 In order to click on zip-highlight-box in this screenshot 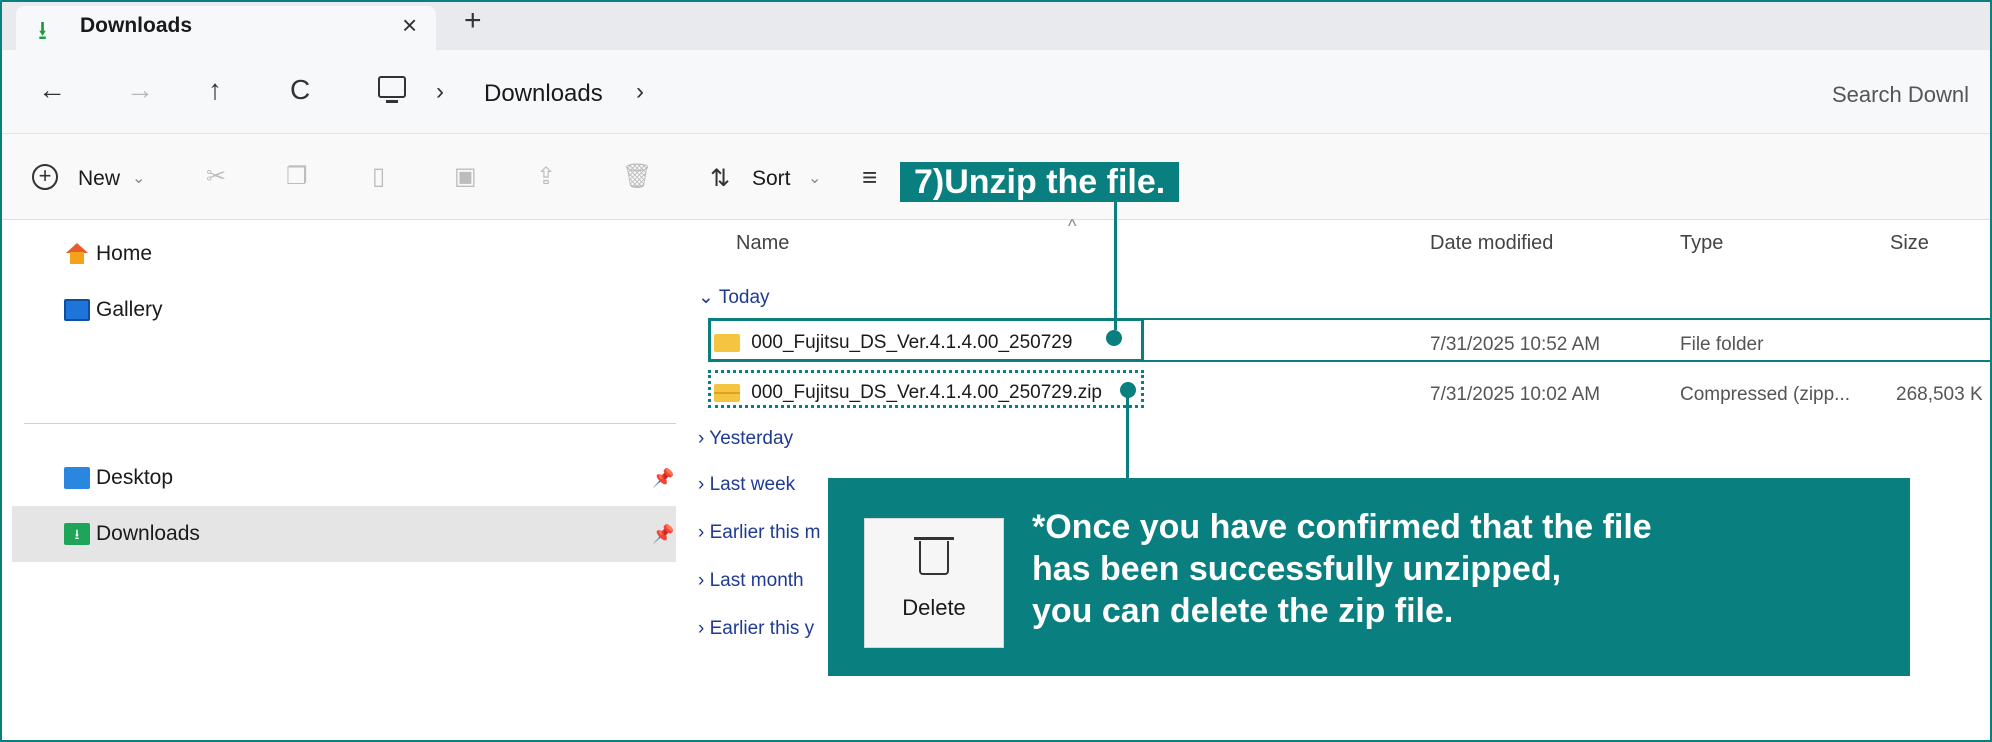, I will do `click(926, 389)`.